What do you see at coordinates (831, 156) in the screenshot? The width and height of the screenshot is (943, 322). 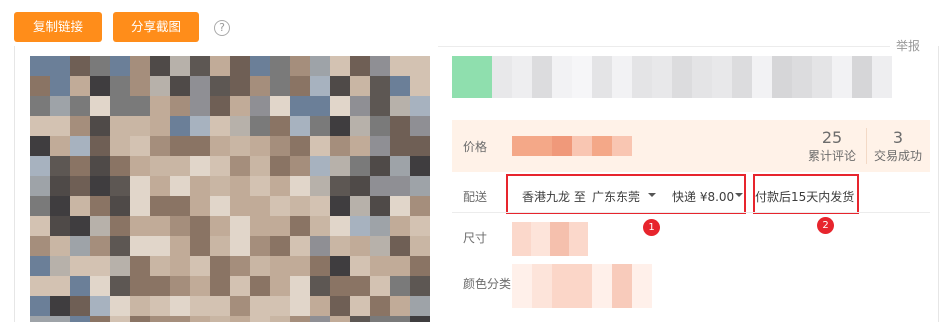 I see `review-count-label: 累计评论` at bounding box center [831, 156].